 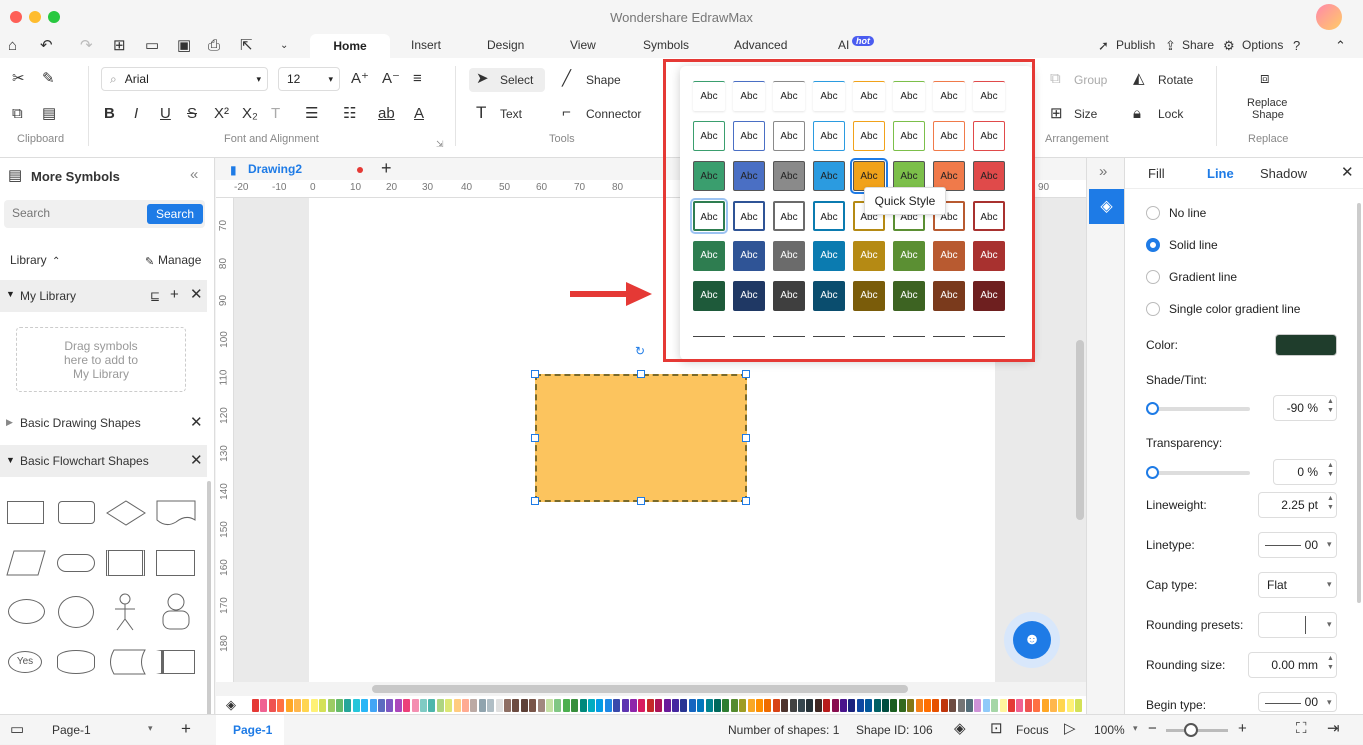 I want to click on section-basic-drawing: ▶ Basic Drawing Shapes ✕, so click(x=103, y=423).